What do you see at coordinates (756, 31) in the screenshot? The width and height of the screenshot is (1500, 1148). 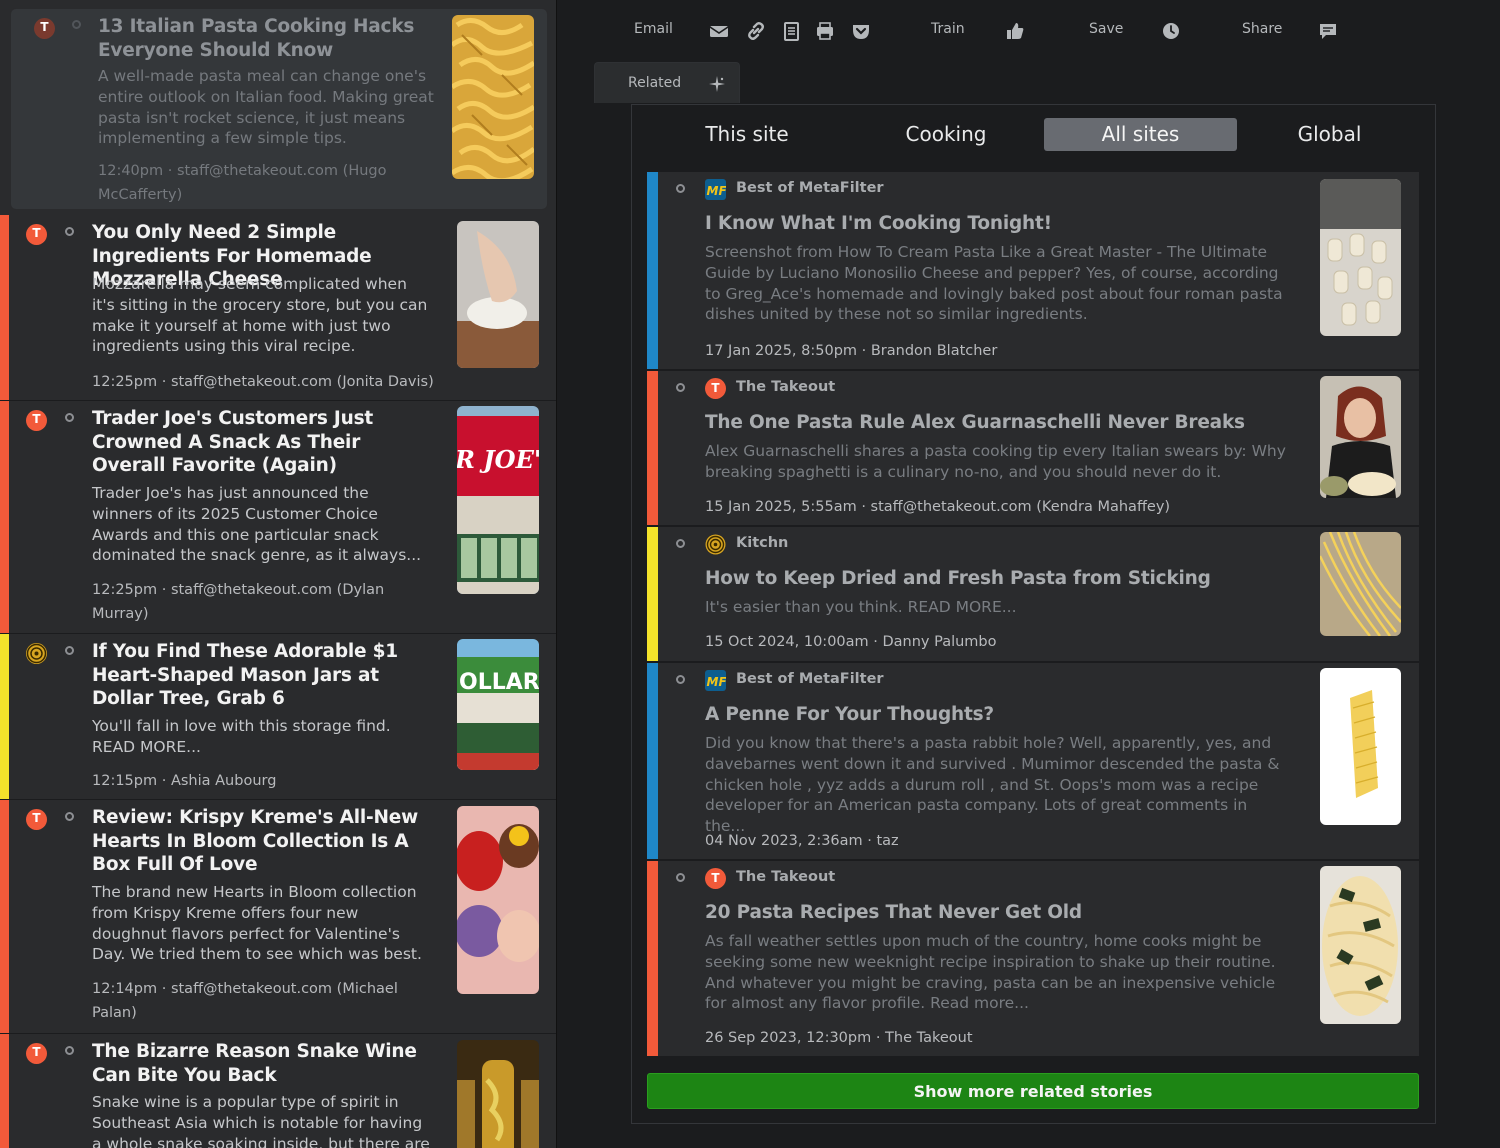 I see `link-icon` at bounding box center [756, 31].